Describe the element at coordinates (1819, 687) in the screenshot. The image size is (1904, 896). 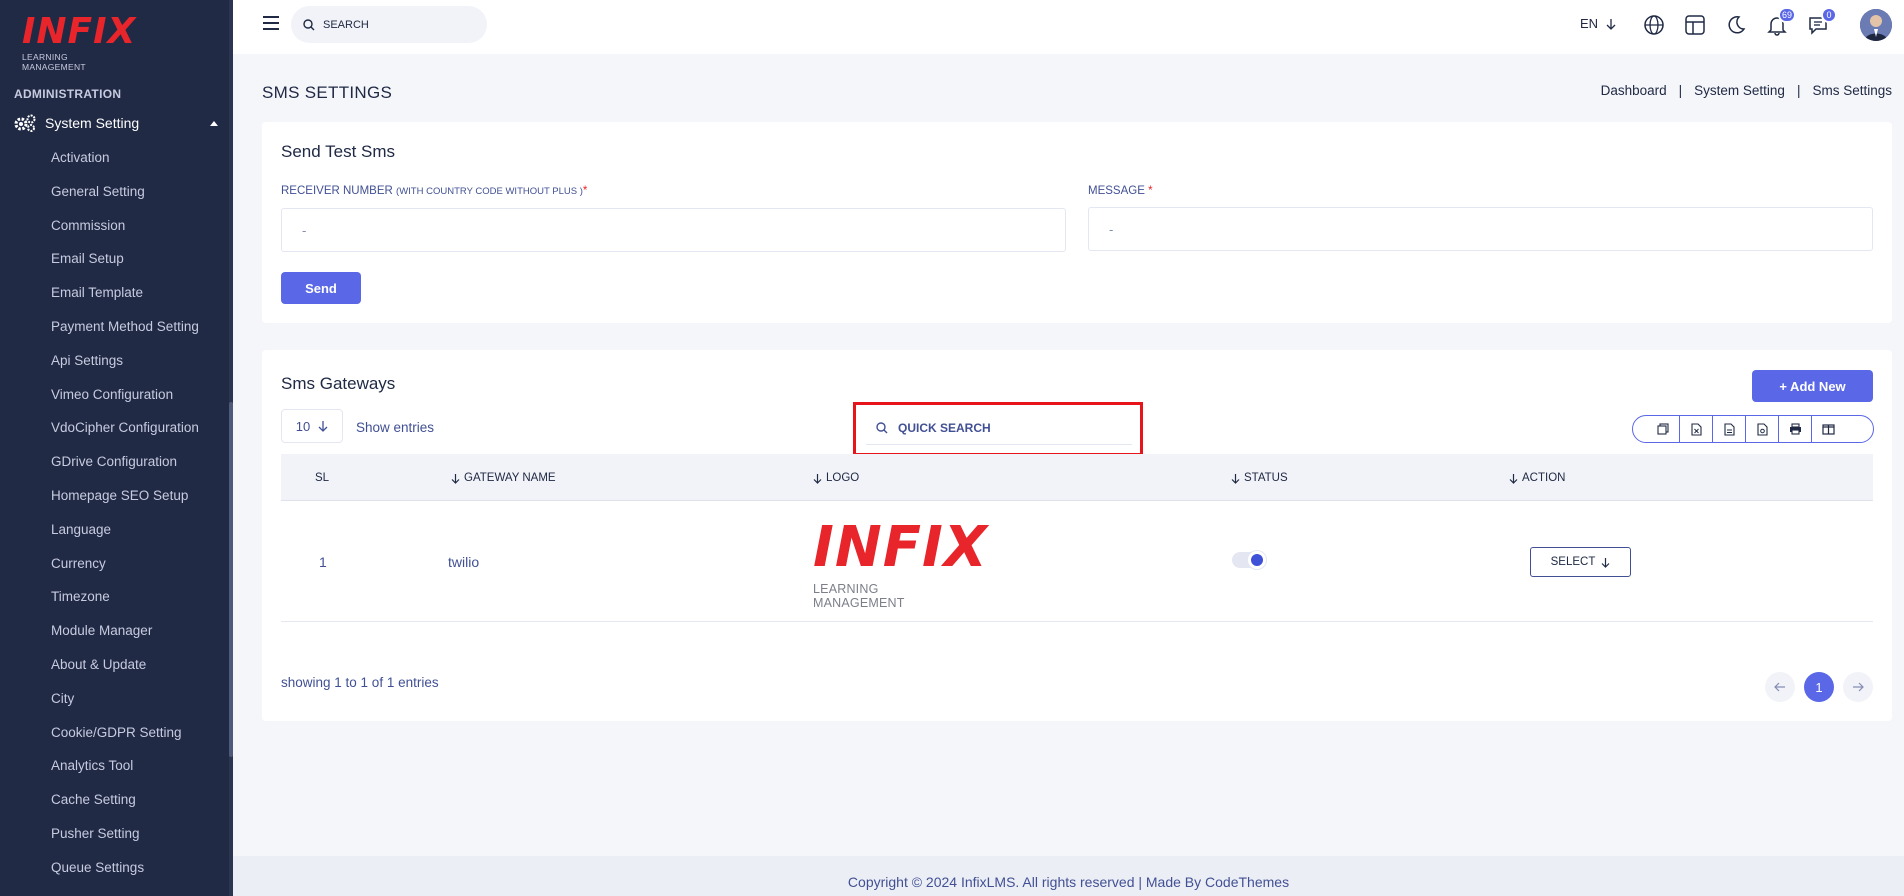
I see `pagination-page-1: 1` at that location.